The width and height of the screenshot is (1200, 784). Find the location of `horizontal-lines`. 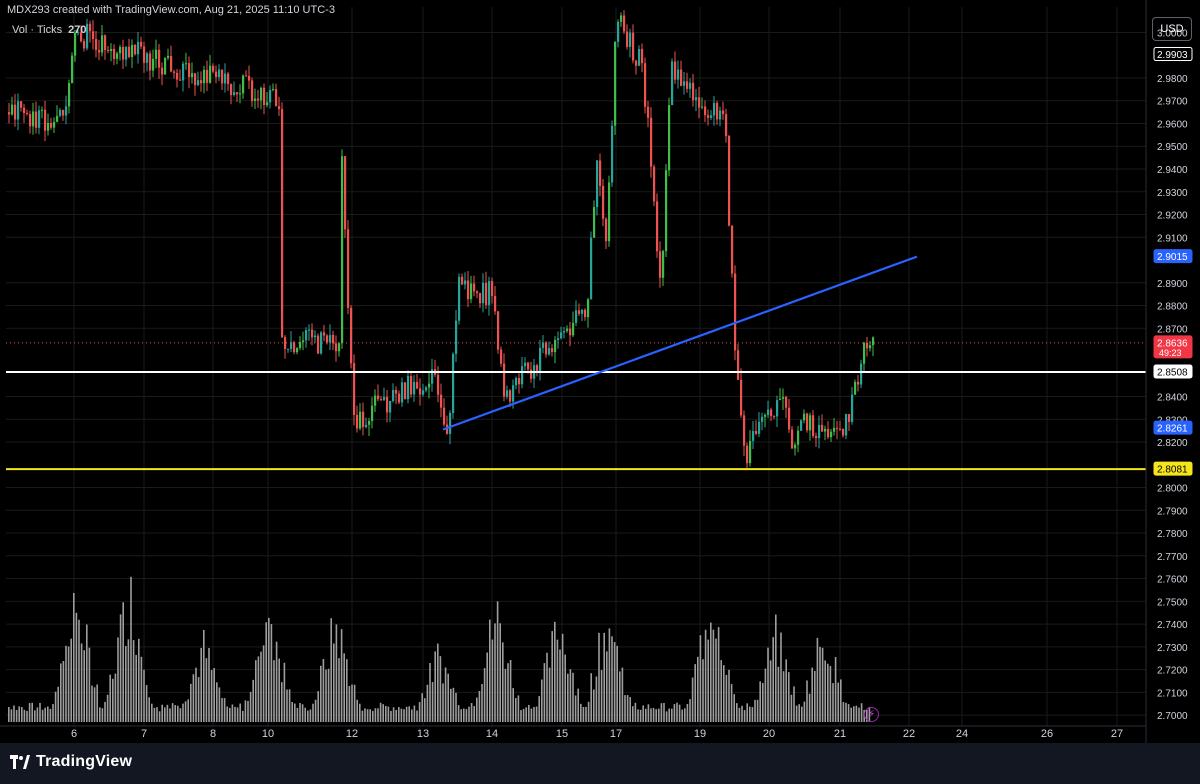

horizontal-lines is located at coordinates (576, 420).